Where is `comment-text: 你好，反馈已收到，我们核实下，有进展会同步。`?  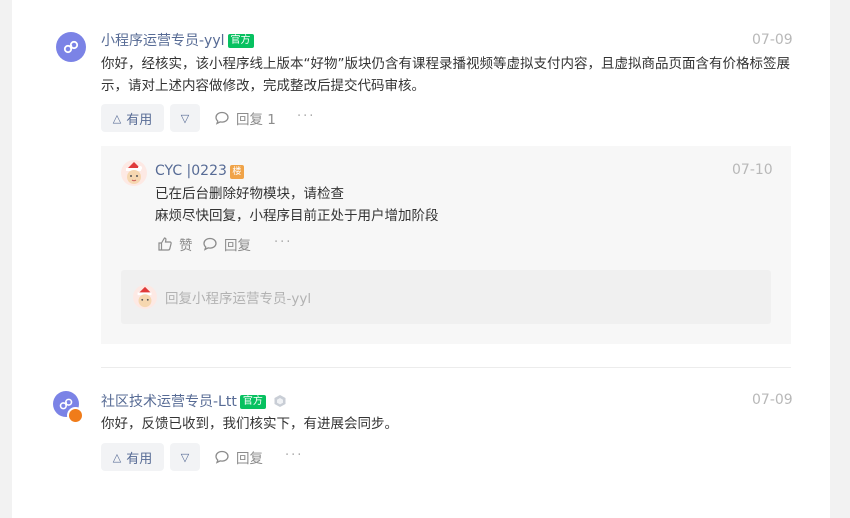 comment-text: 你好，反馈已收到，我们核实下，有进展会同步。 is located at coordinates (249, 424).